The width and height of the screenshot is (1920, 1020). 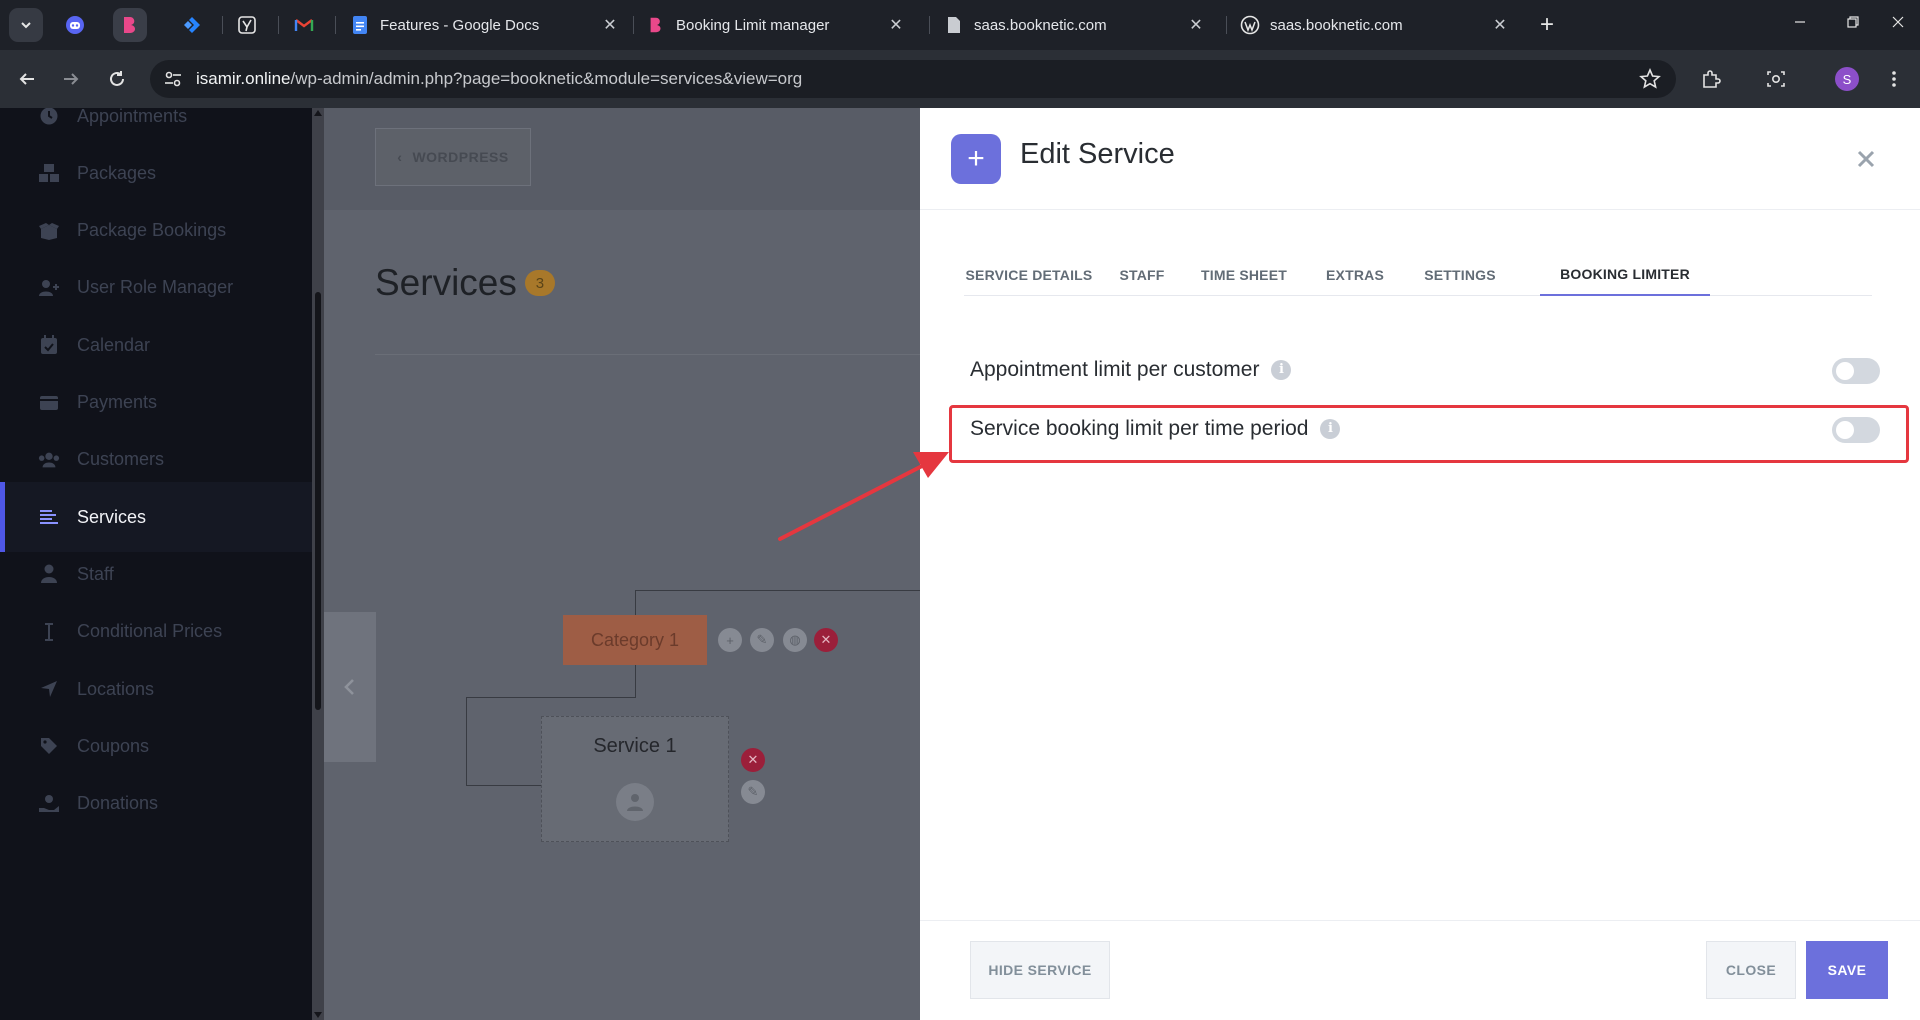 I want to click on wordpress-back-button: ‹ WORDPRESS, so click(x=453, y=157).